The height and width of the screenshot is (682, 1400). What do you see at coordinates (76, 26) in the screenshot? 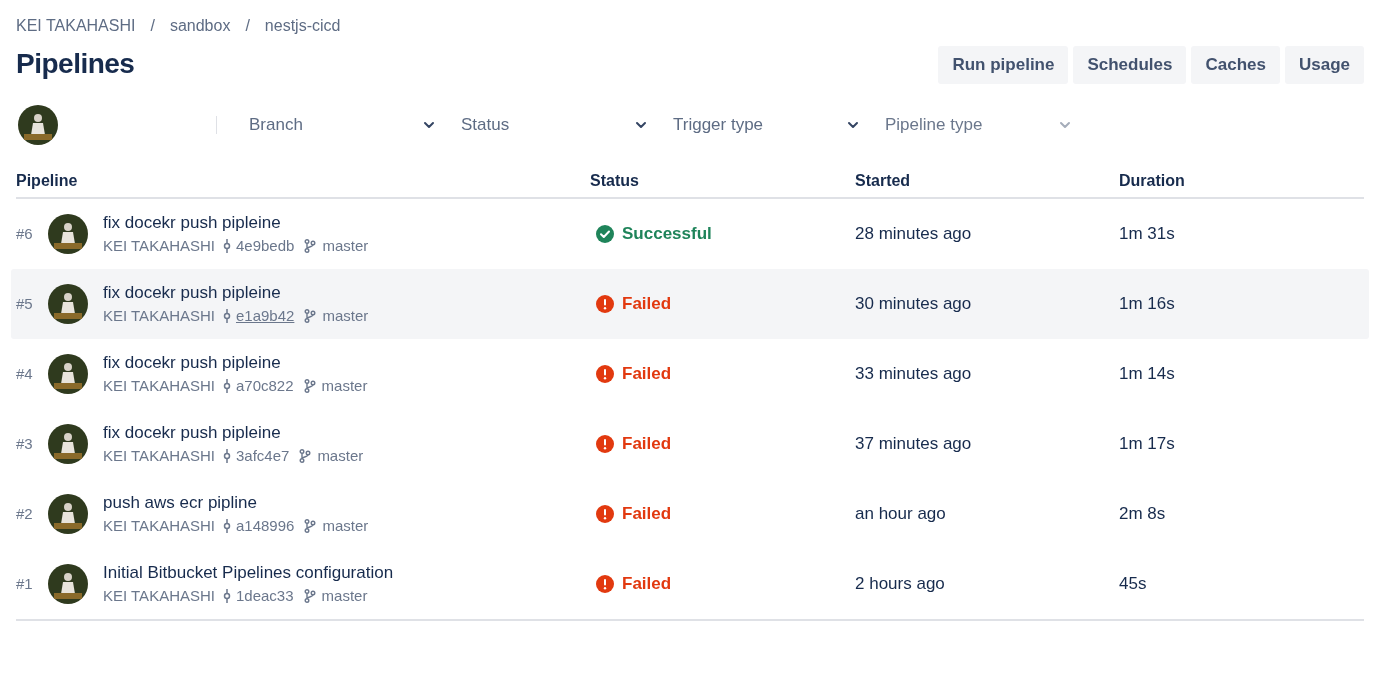
I see `breadcrumb-link: KEI TAKAHASHI` at bounding box center [76, 26].